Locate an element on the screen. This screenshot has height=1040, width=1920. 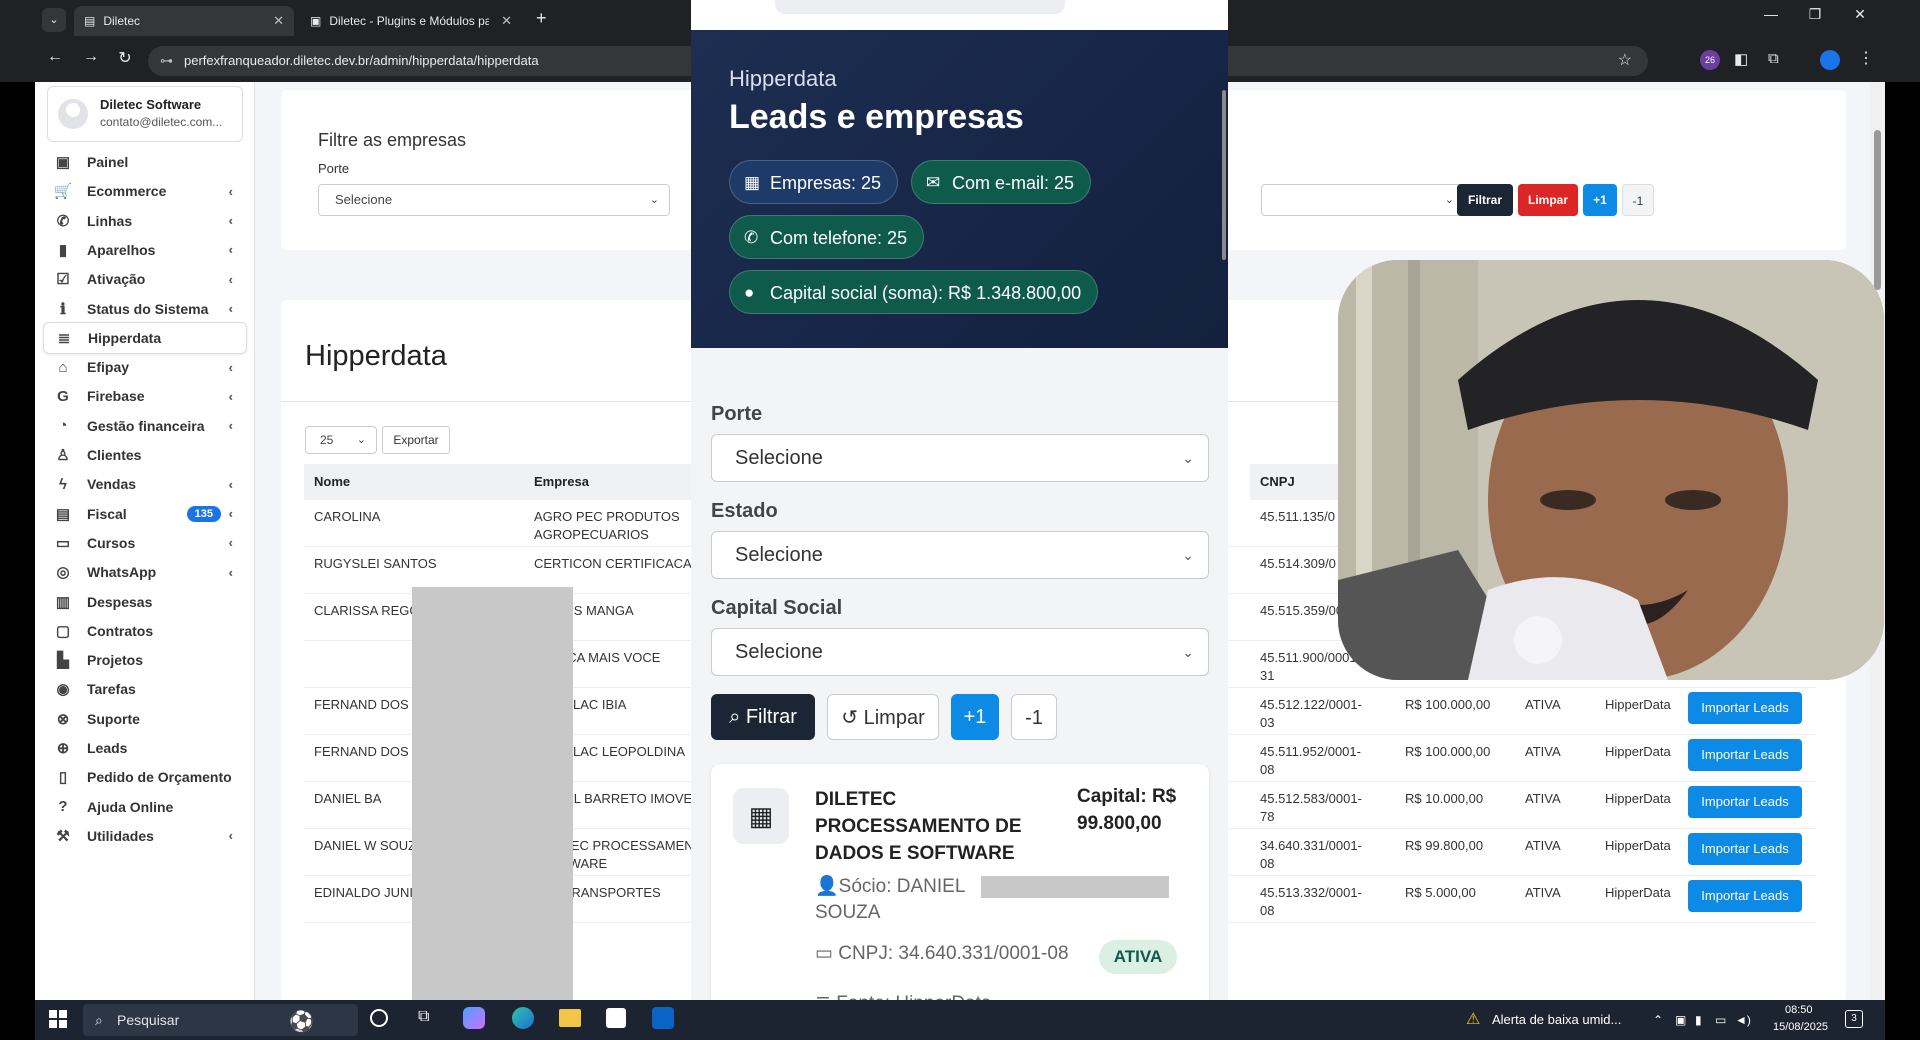
sidebar-item-utilidades: ⚒ Utilidades ‹ is located at coordinates (145, 836).